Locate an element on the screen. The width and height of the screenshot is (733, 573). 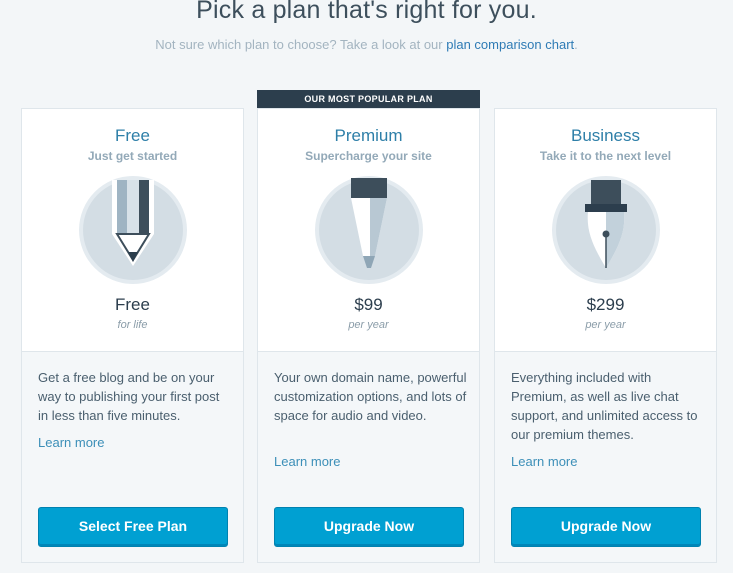
plan-period: for life is located at coordinates (132, 325).